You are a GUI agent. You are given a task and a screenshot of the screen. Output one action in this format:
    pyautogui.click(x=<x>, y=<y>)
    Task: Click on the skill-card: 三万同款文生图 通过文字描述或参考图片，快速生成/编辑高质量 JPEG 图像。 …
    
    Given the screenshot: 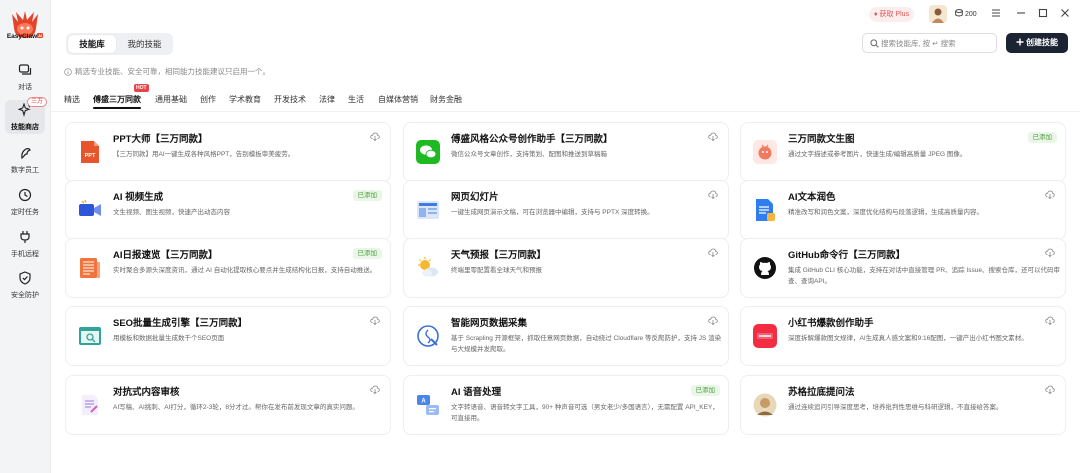 What is the action you would take?
    pyautogui.click(x=903, y=152)
    